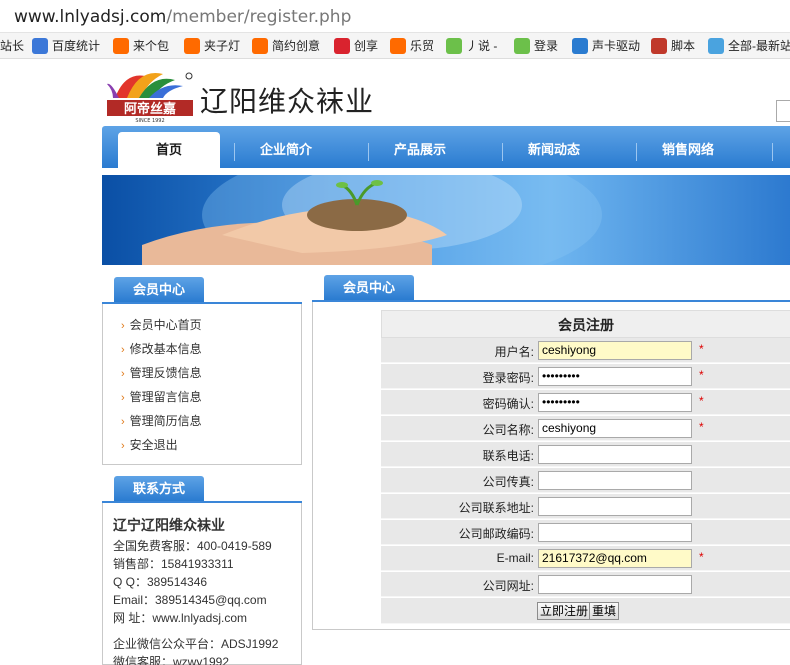  What do you see at coordinates (446, 220) in the screenshot?
I see `banner-image` at bounding box center [446, 220].